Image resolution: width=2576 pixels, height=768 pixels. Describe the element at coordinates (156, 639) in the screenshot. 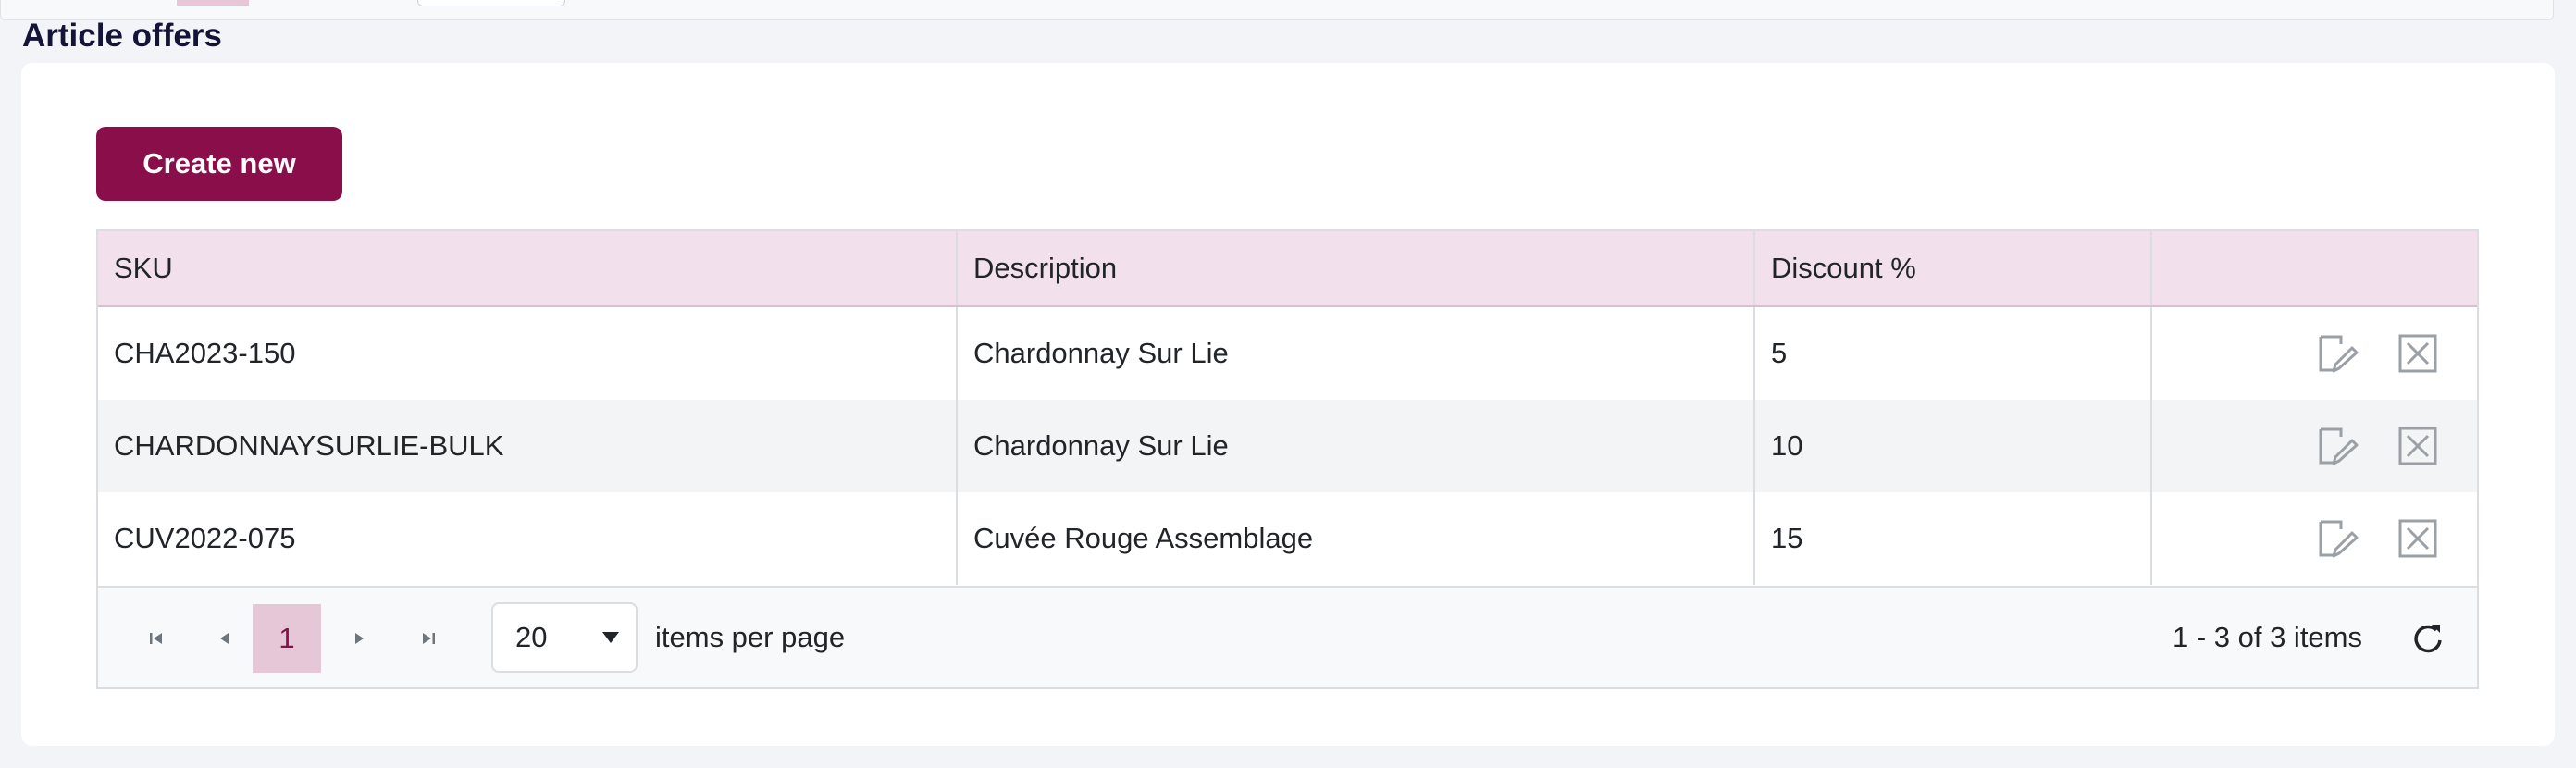

I see `first-page-icon` at that location.